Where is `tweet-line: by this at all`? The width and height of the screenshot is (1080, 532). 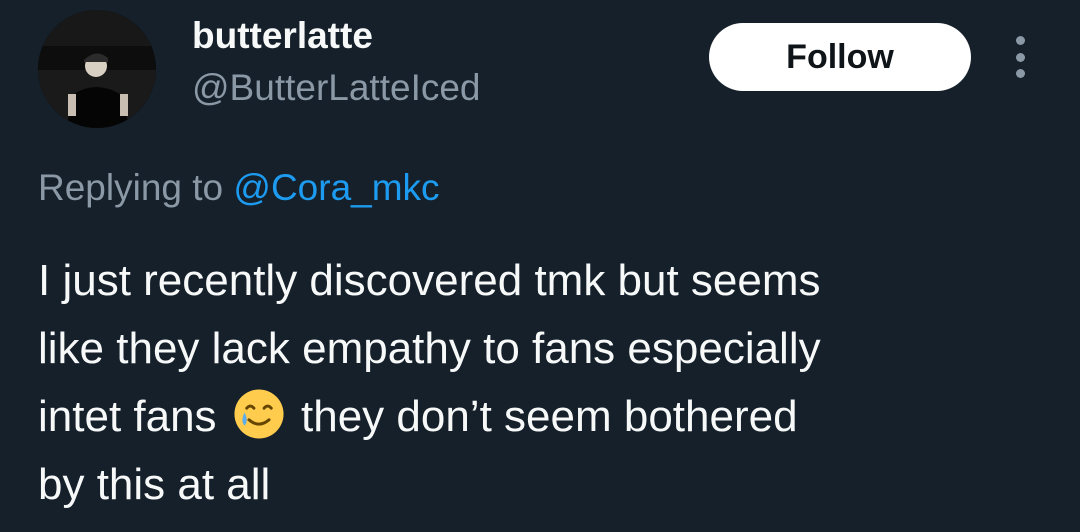 tweet-line: by this at all is located at coordinates (154, 484).